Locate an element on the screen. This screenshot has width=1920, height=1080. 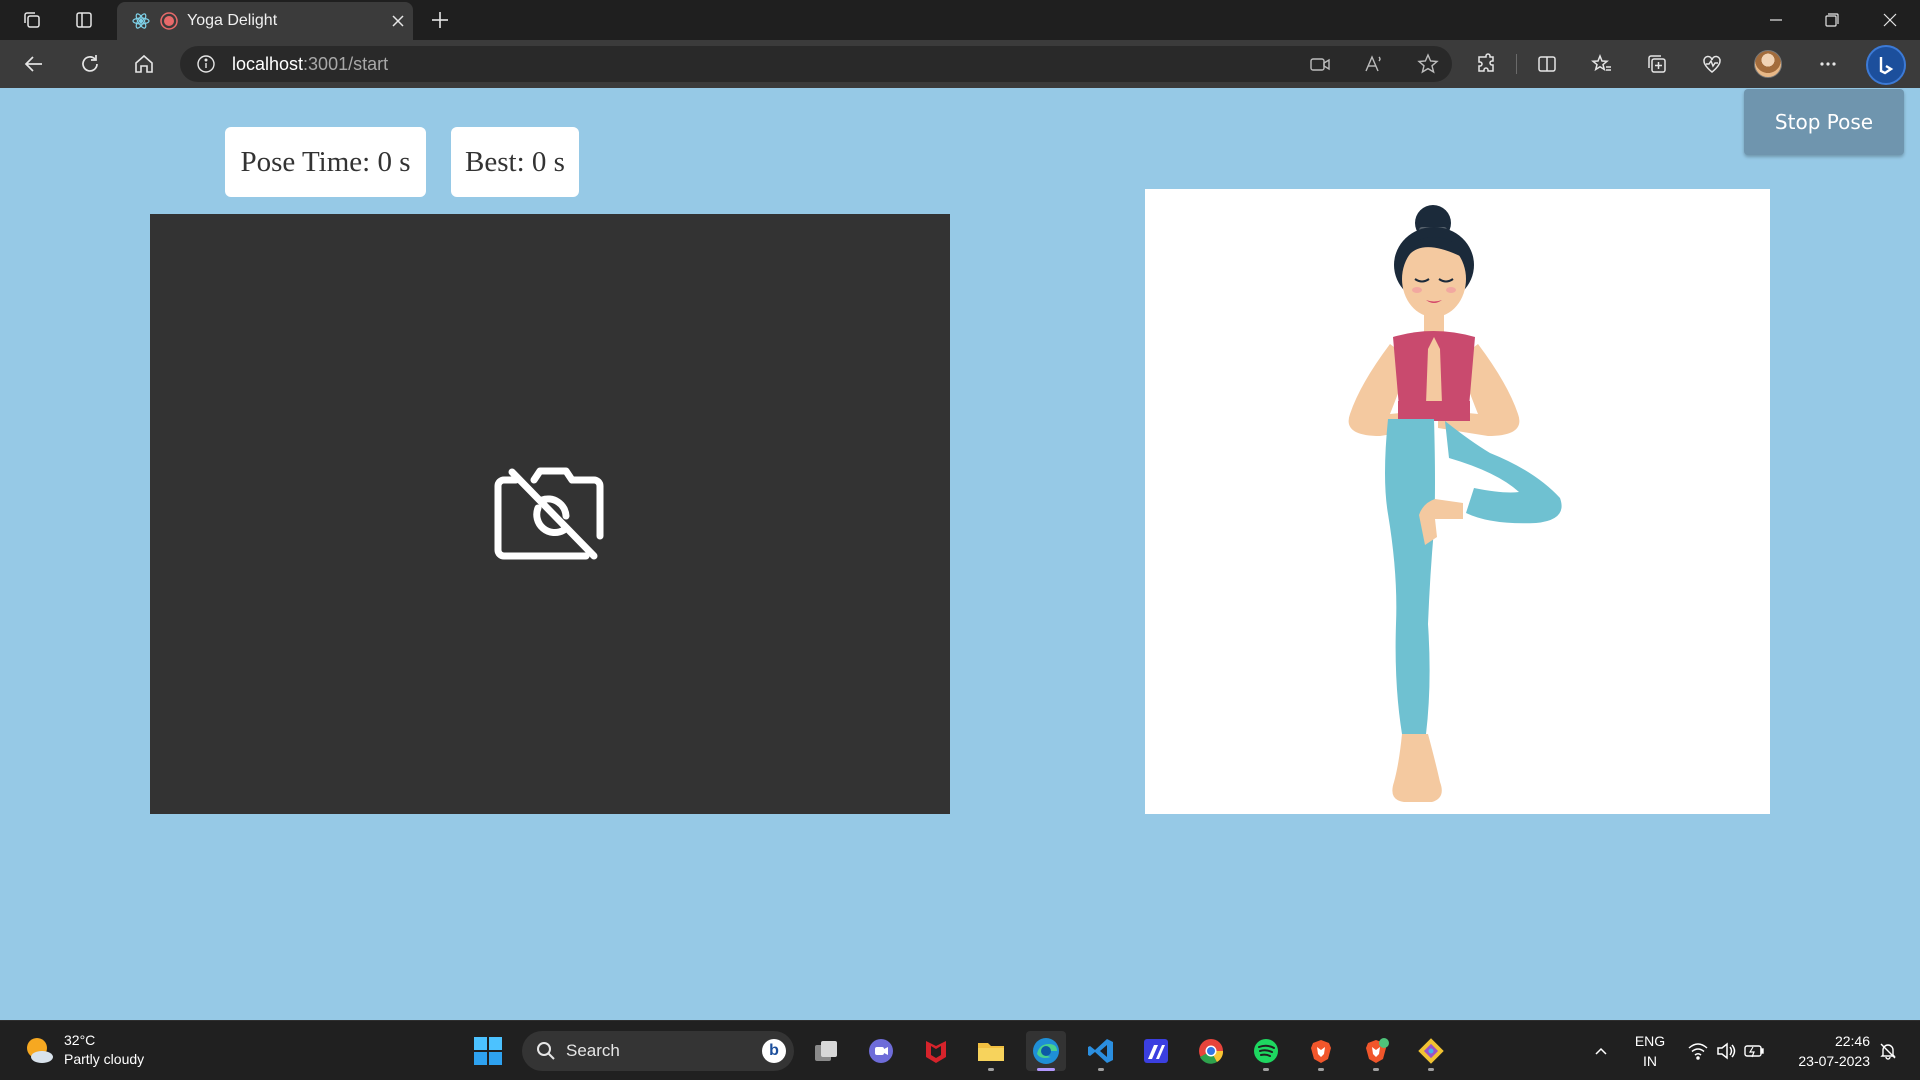
favorites-icon is located at coordinates (1602, 64).